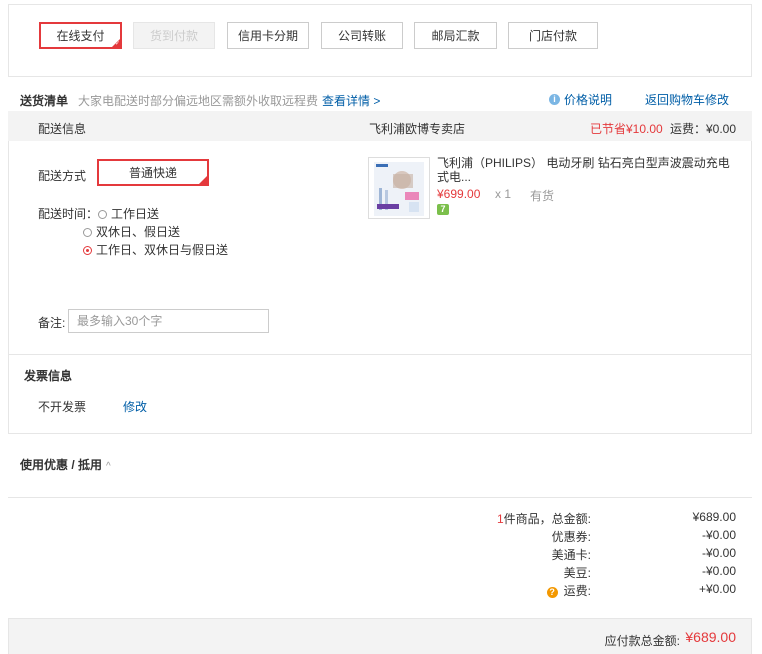  I want to click on delivery-time-row-1: 配送时间：, so click(68, 213).